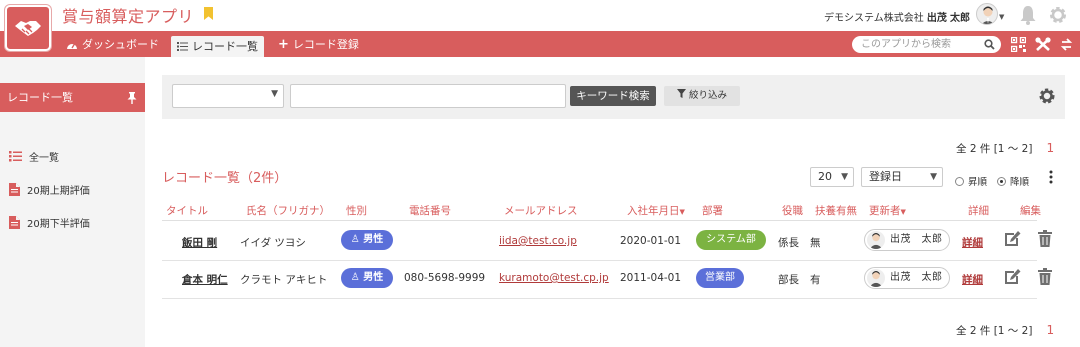 This screenshot has width=1080, height=347. Describe the element at coordinates (205, 279) in the screenshot. I see `cell-name: 倉本 明仁` at that location.